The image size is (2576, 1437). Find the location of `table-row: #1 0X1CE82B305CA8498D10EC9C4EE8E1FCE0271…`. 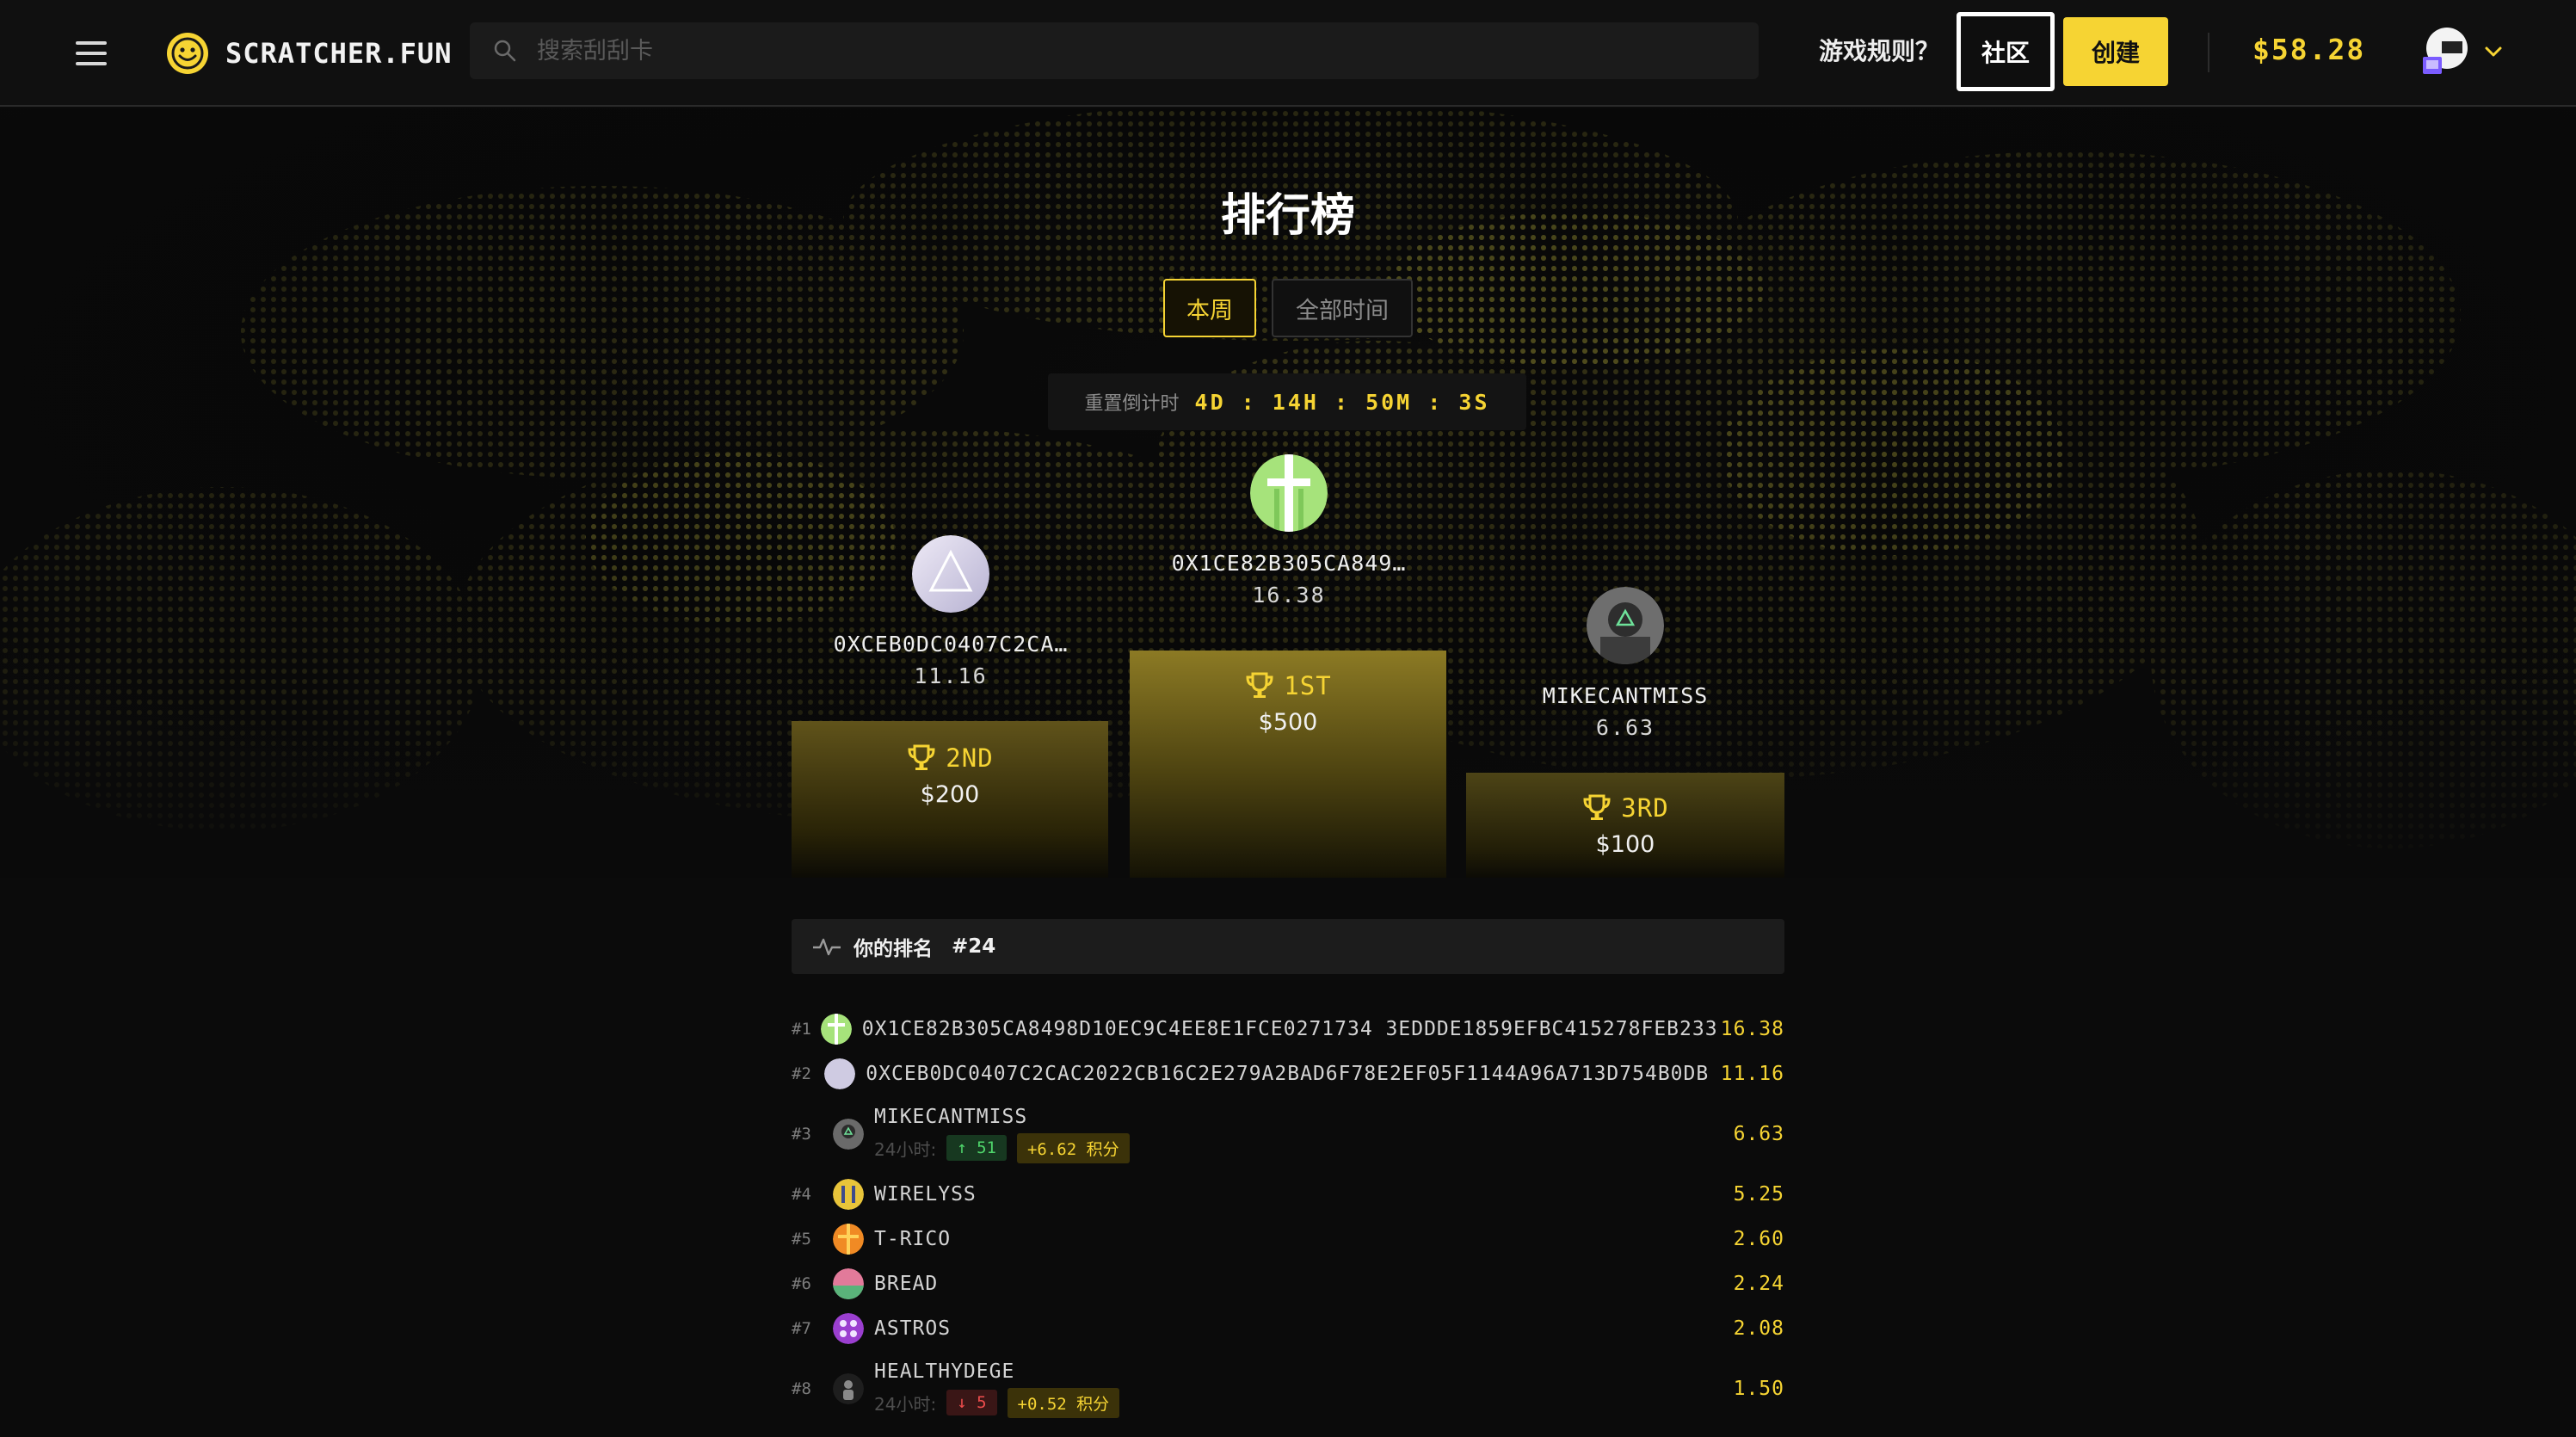

table-row: #1 0X1CE82B305CA8498D10EC9C4EE8E1FCE0271… is located at coordinates (1288, 1029).